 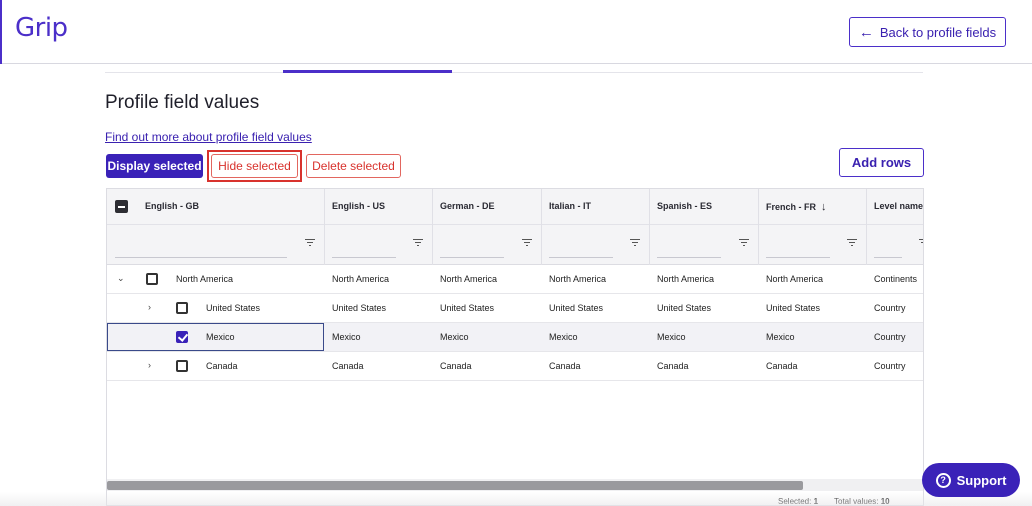 I want to click on cell-english-gb: Canada, so click(x=222, y=366).